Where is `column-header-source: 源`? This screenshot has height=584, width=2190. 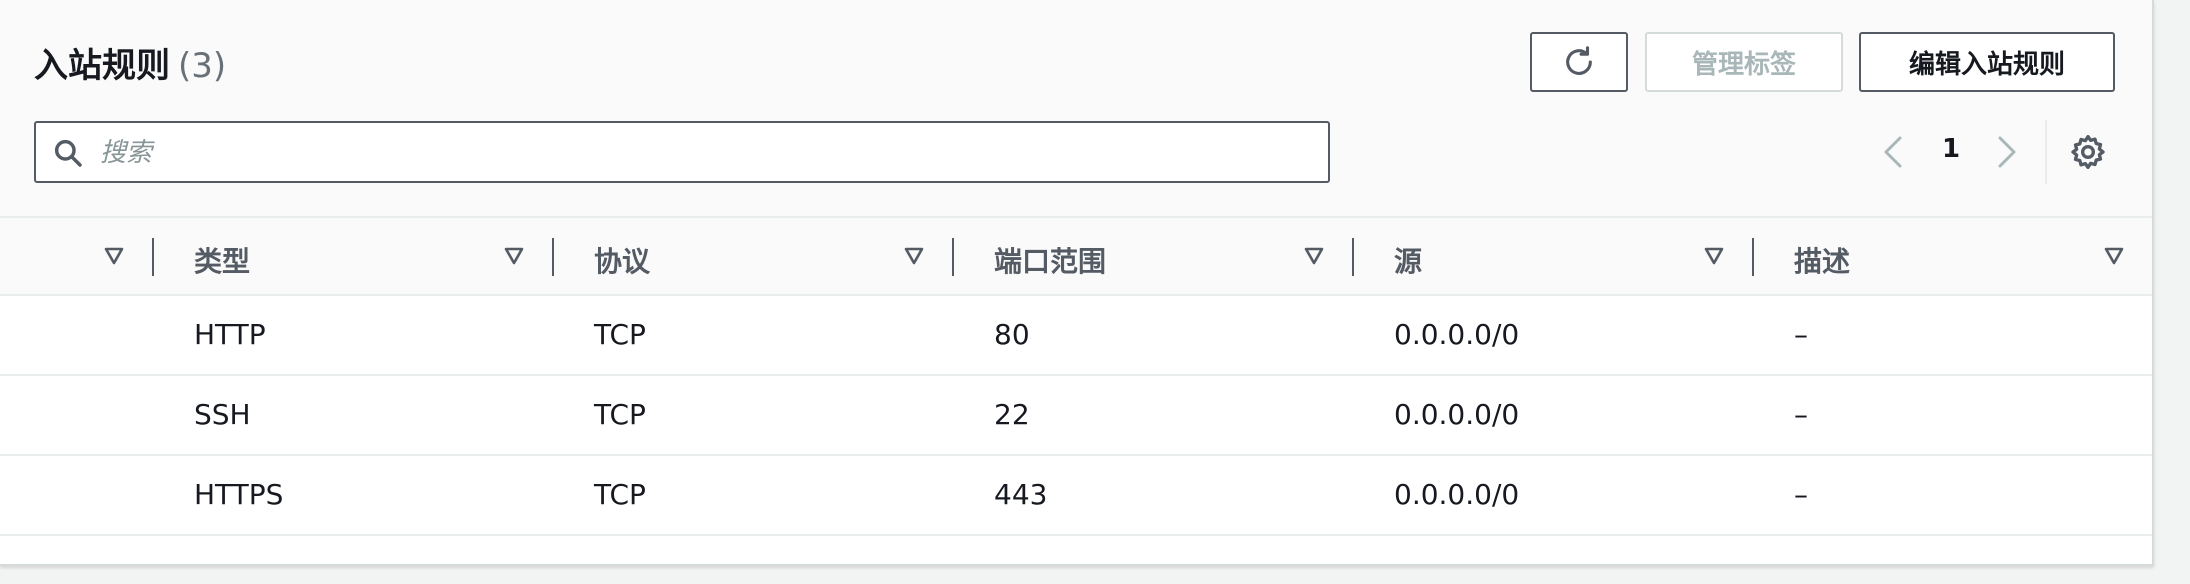
column-header-source: 源 is located at coordinates (1554, 256).